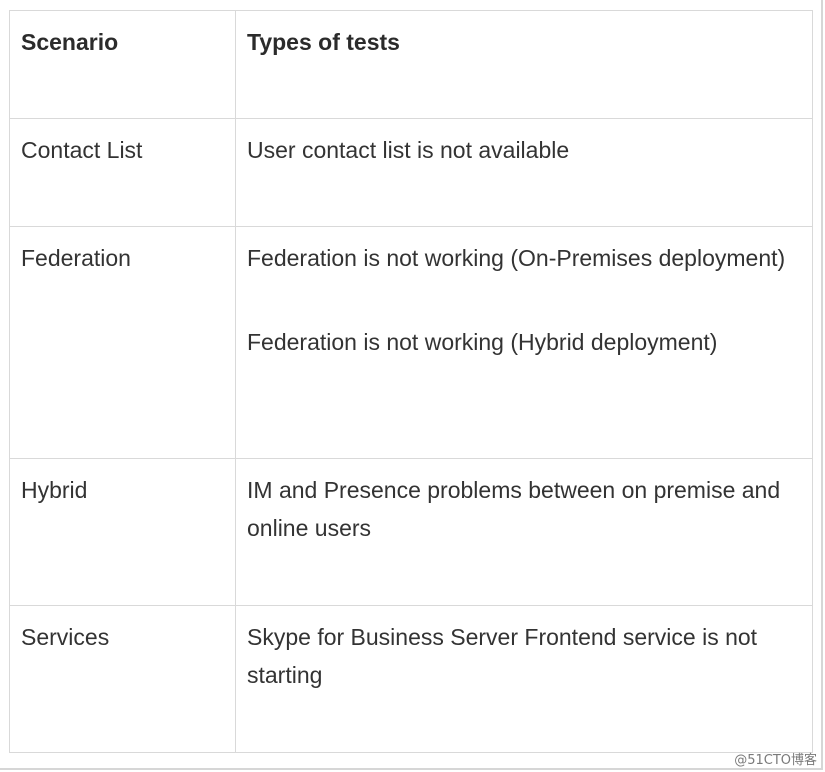 The height and width of the screenshot is (772, 825). What do you see at coordinates (122, 64) in the screenshot?
I see `column-header-scenario: Scenario` at bounding box center [122, 64].